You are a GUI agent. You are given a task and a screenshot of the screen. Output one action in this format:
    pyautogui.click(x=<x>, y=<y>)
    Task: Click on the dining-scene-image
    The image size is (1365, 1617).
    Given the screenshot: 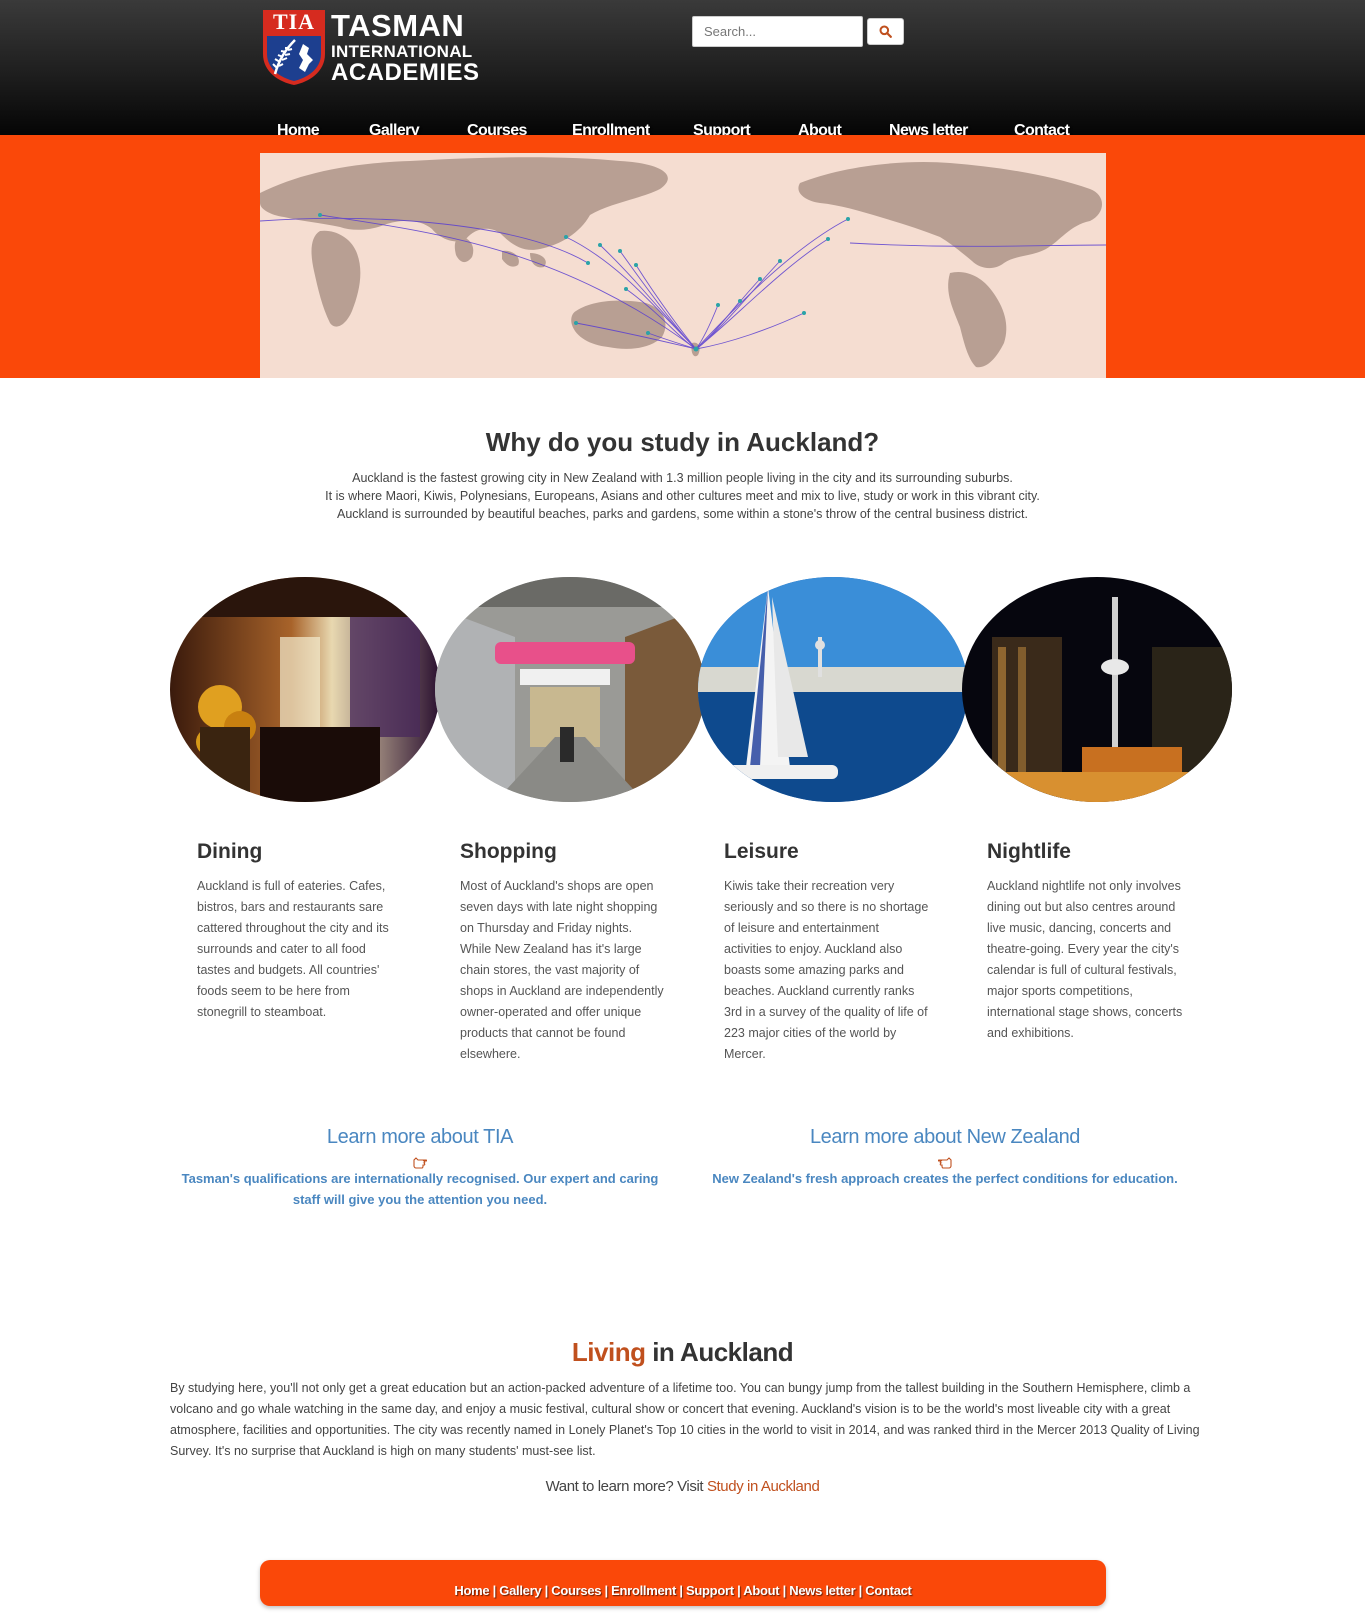 What is the action you would take?
    pyautogui.click(x=305, y=689)
    